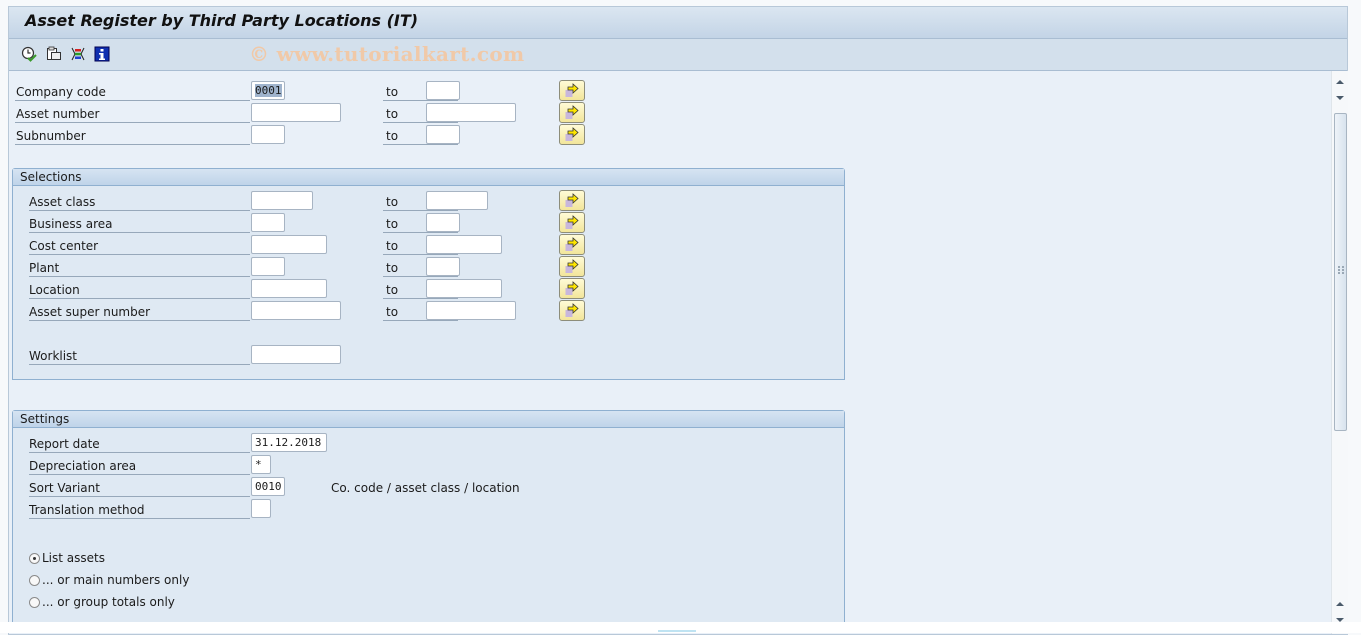  I want to click on location-row: Location to, so click(309, 288).